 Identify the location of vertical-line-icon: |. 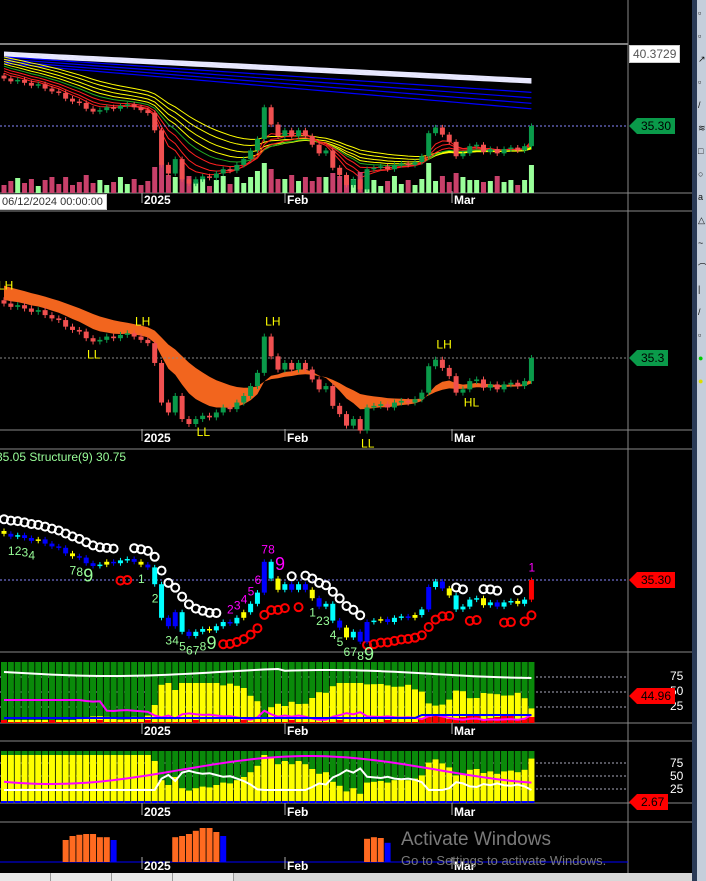
(702, 289).